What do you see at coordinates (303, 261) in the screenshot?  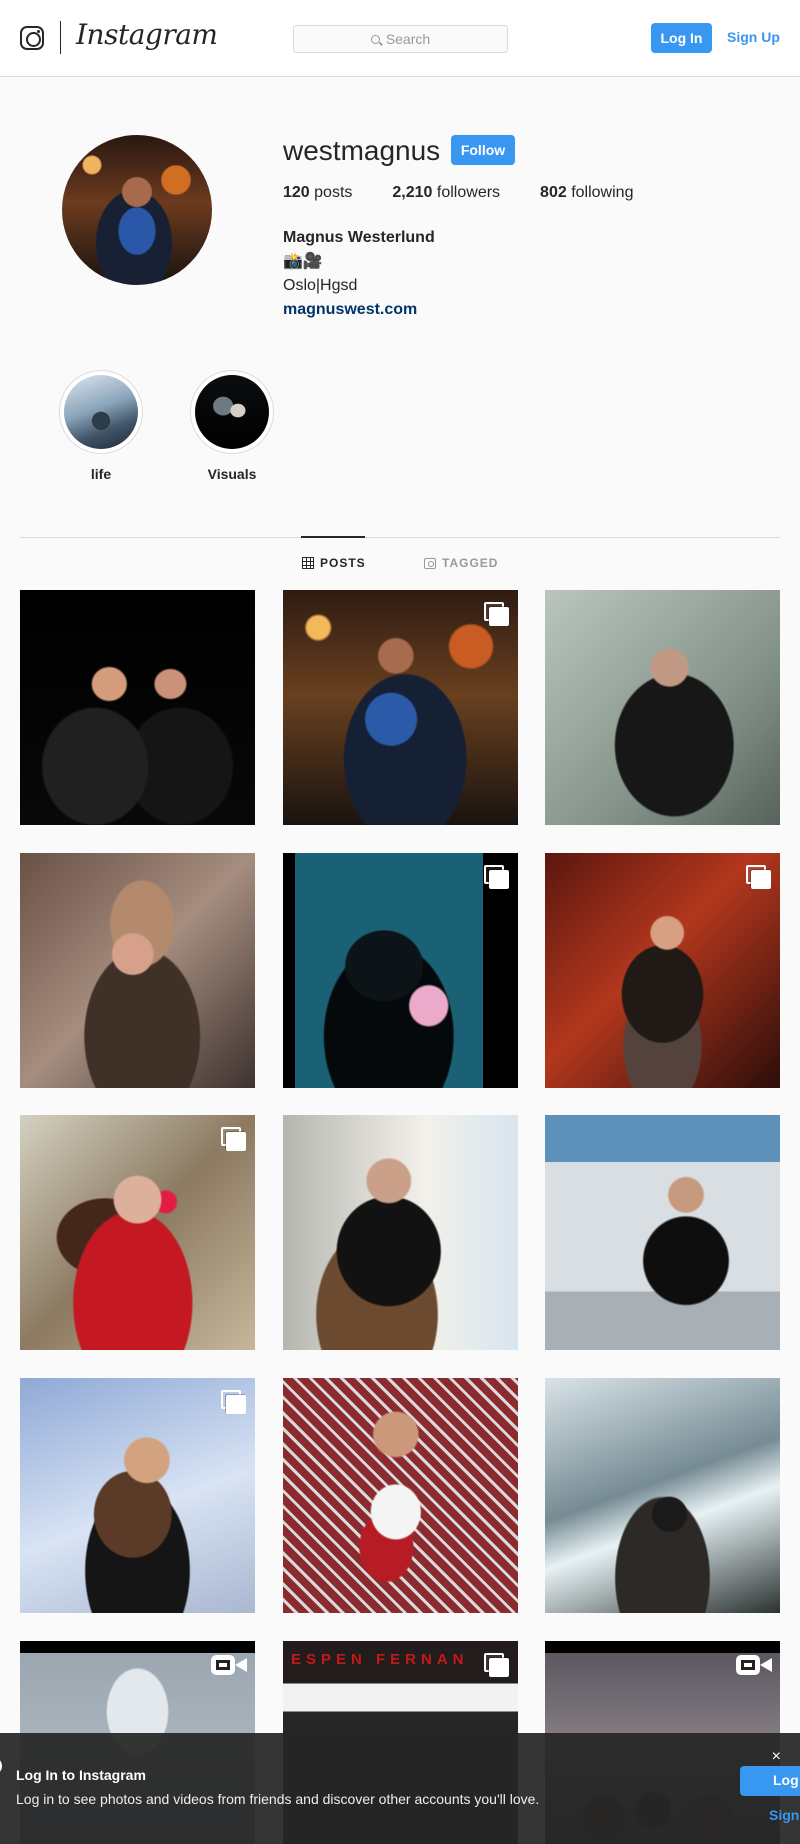 I see `profile-emoji-line: 📸🎥` at bounding box center [303, 261].